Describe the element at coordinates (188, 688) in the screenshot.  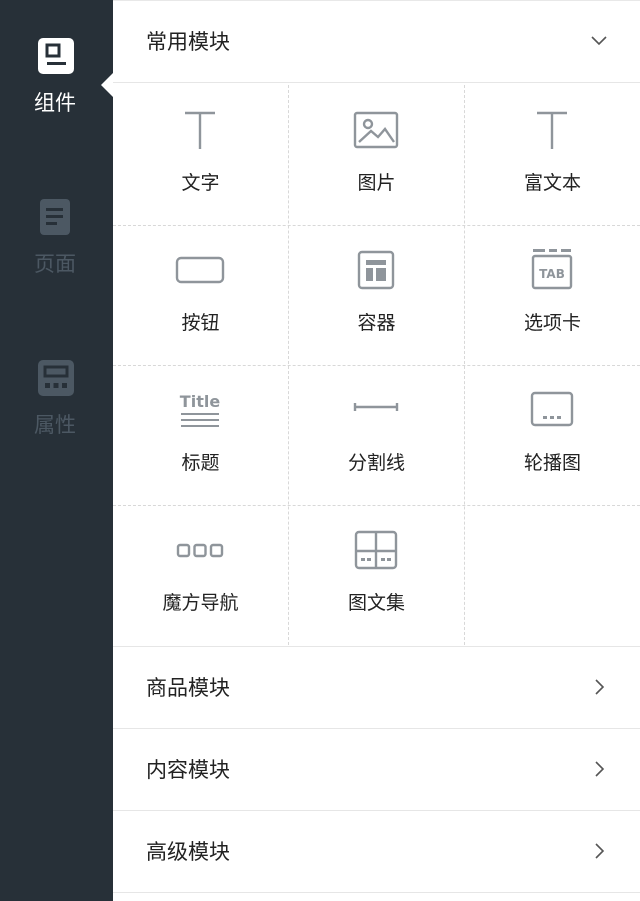
I see `section-title: 商品模块` at that location.